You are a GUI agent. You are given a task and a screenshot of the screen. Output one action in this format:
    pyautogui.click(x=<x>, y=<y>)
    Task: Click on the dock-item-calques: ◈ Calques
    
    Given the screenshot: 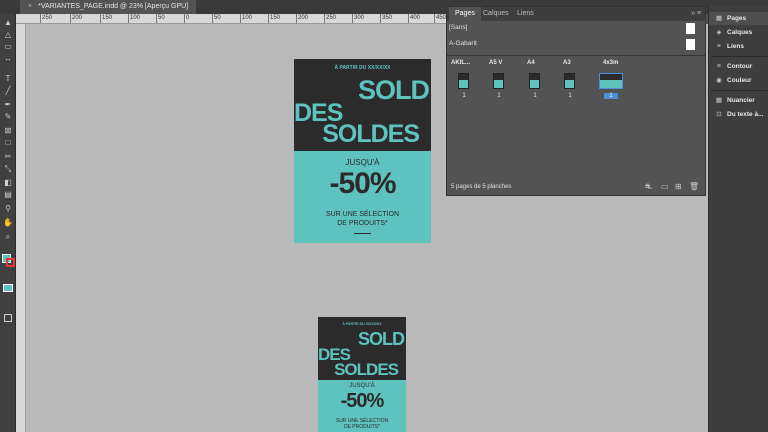 What is the action you would take?
    pyautogui.click(x=738, y=32)
    